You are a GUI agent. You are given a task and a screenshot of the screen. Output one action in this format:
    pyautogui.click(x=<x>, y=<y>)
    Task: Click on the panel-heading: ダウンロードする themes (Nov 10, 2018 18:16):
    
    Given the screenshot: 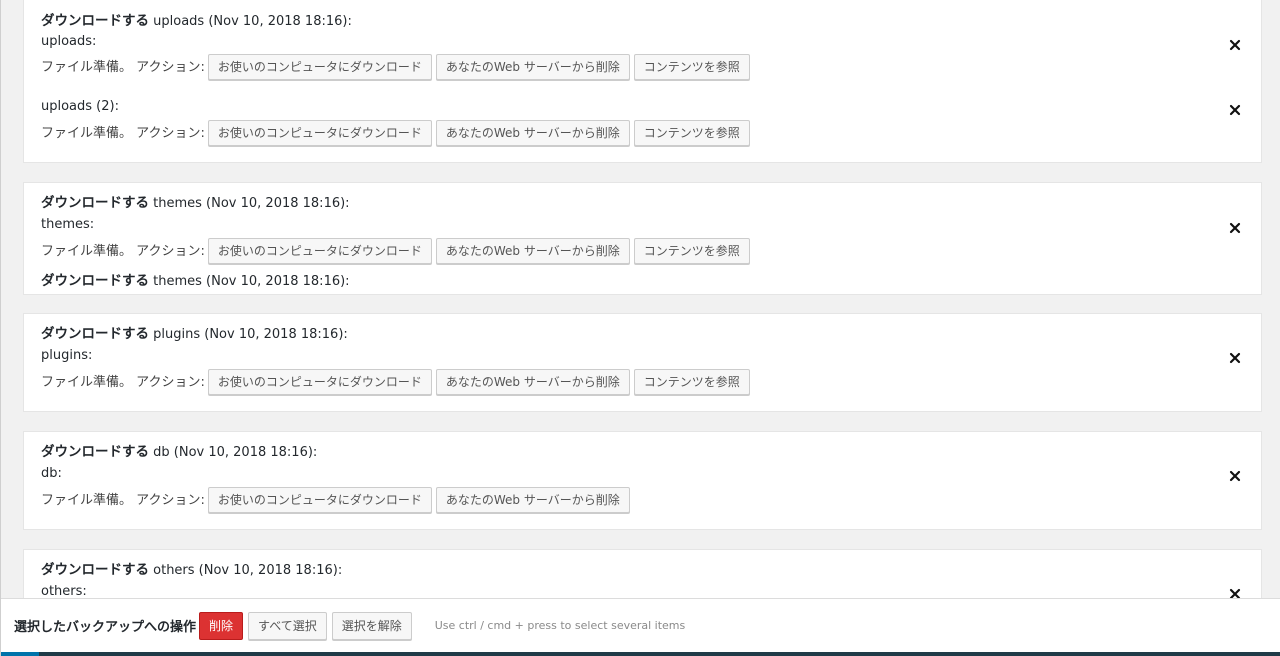 What is the action you would take?
    pyautogui.click(x=195, y=201)
    